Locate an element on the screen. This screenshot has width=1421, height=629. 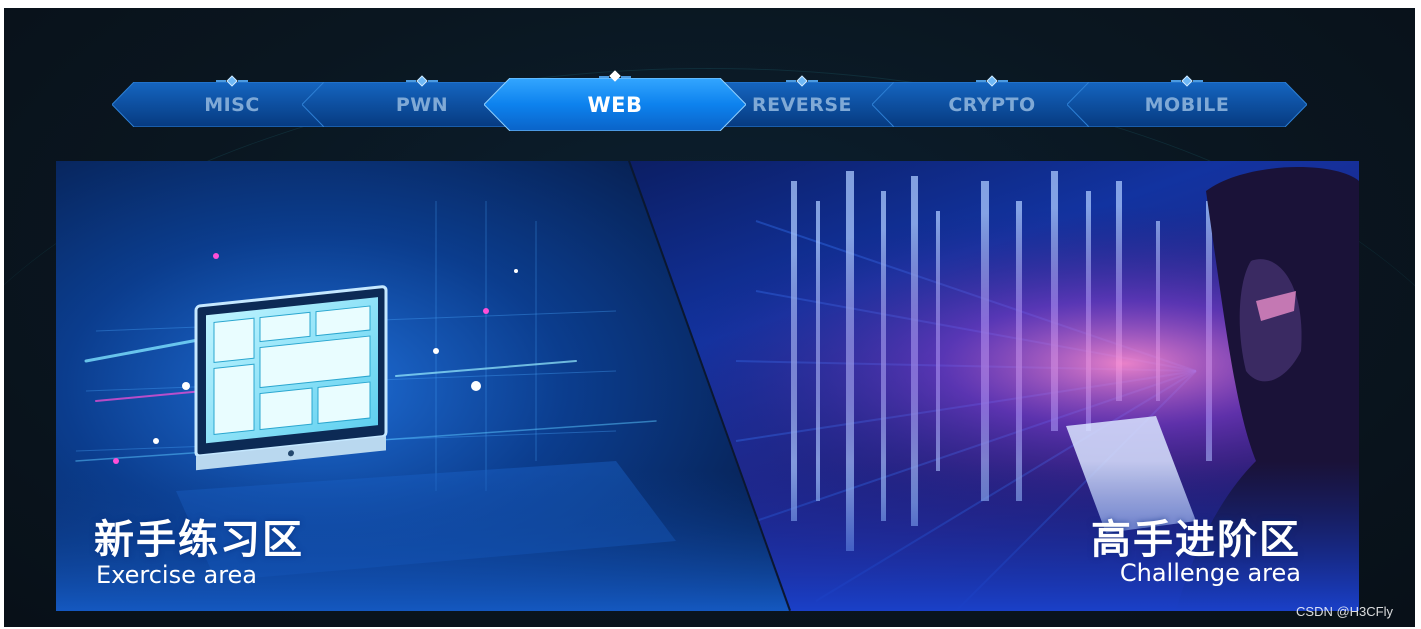
tab-label: MOBILE is located at coordinates (1187, 104).